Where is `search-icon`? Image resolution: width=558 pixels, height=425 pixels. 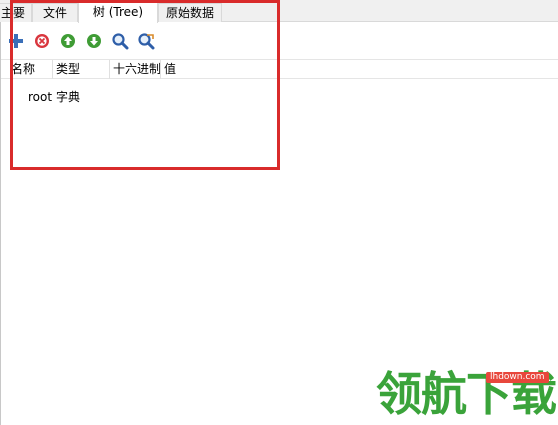 search-icon is located at coordinates (120, 41).